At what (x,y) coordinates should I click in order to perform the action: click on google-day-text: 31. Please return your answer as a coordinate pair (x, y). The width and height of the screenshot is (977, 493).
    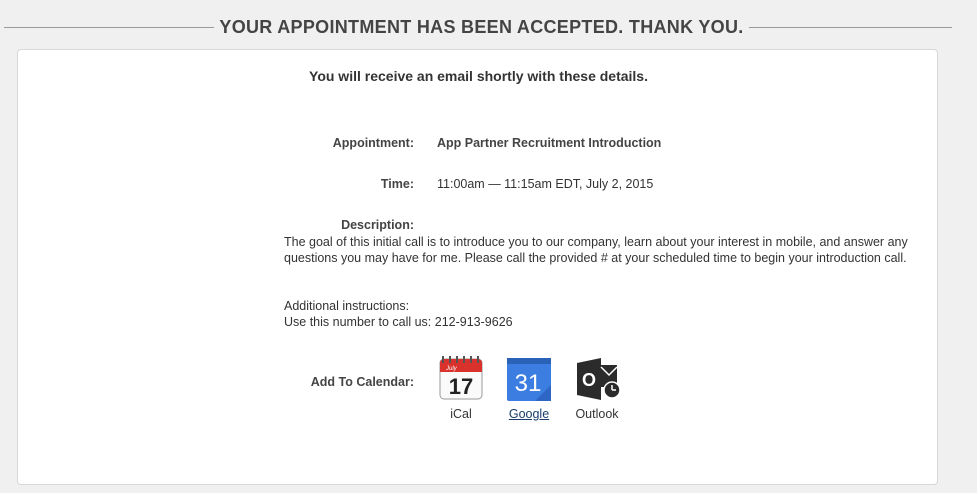
    Looking at the image, I should click on (528, 383).